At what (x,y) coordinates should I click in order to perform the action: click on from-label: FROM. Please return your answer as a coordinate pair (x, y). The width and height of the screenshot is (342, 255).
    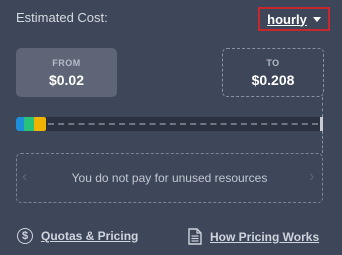
    Looking at the image, I should click on (66, 62).